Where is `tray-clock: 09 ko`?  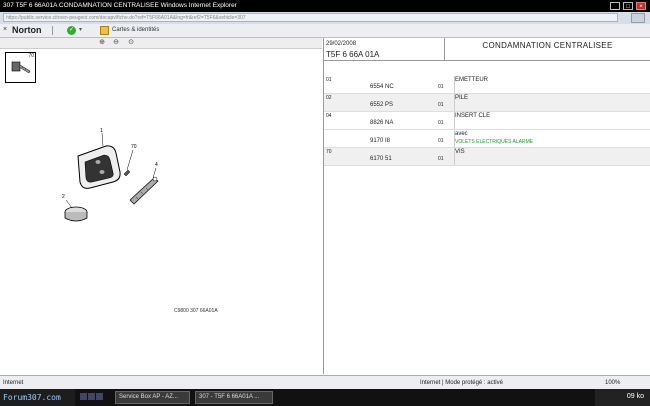
tray-clock: 09 ko is located at coordinates (635, 396).